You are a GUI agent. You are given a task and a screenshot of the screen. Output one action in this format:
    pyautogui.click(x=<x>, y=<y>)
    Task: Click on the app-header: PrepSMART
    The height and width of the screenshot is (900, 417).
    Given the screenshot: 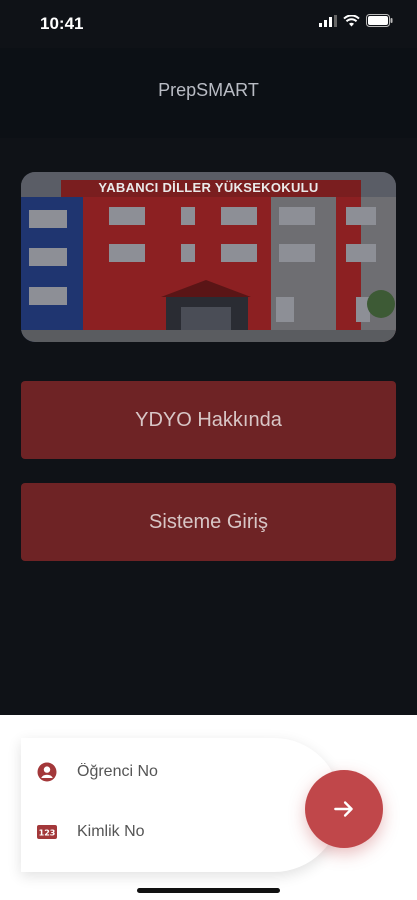 What is the action you would take?
    pyautogui.click(x=208, y=93)
    